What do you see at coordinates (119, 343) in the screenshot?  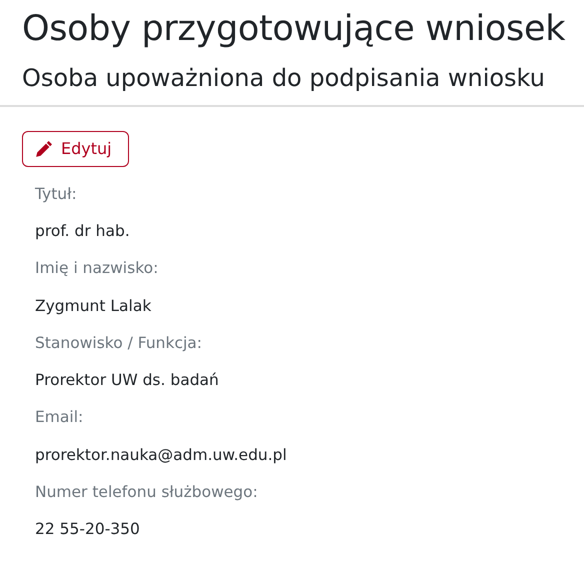 I see `field-label: Stanowisko / Funkcja:` at bounding box center [119, 343].